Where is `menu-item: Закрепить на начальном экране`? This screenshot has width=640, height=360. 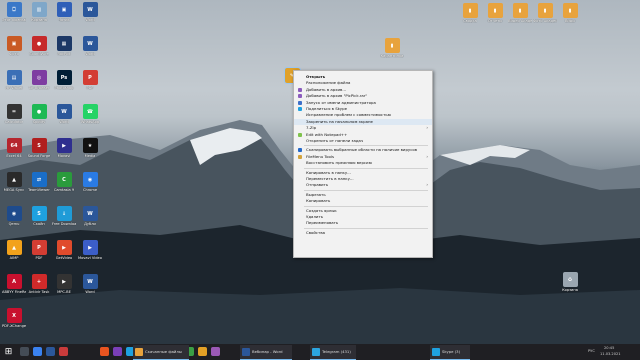 menu-item: Закрепить на начальном экране is located at coordinates (363, 121).